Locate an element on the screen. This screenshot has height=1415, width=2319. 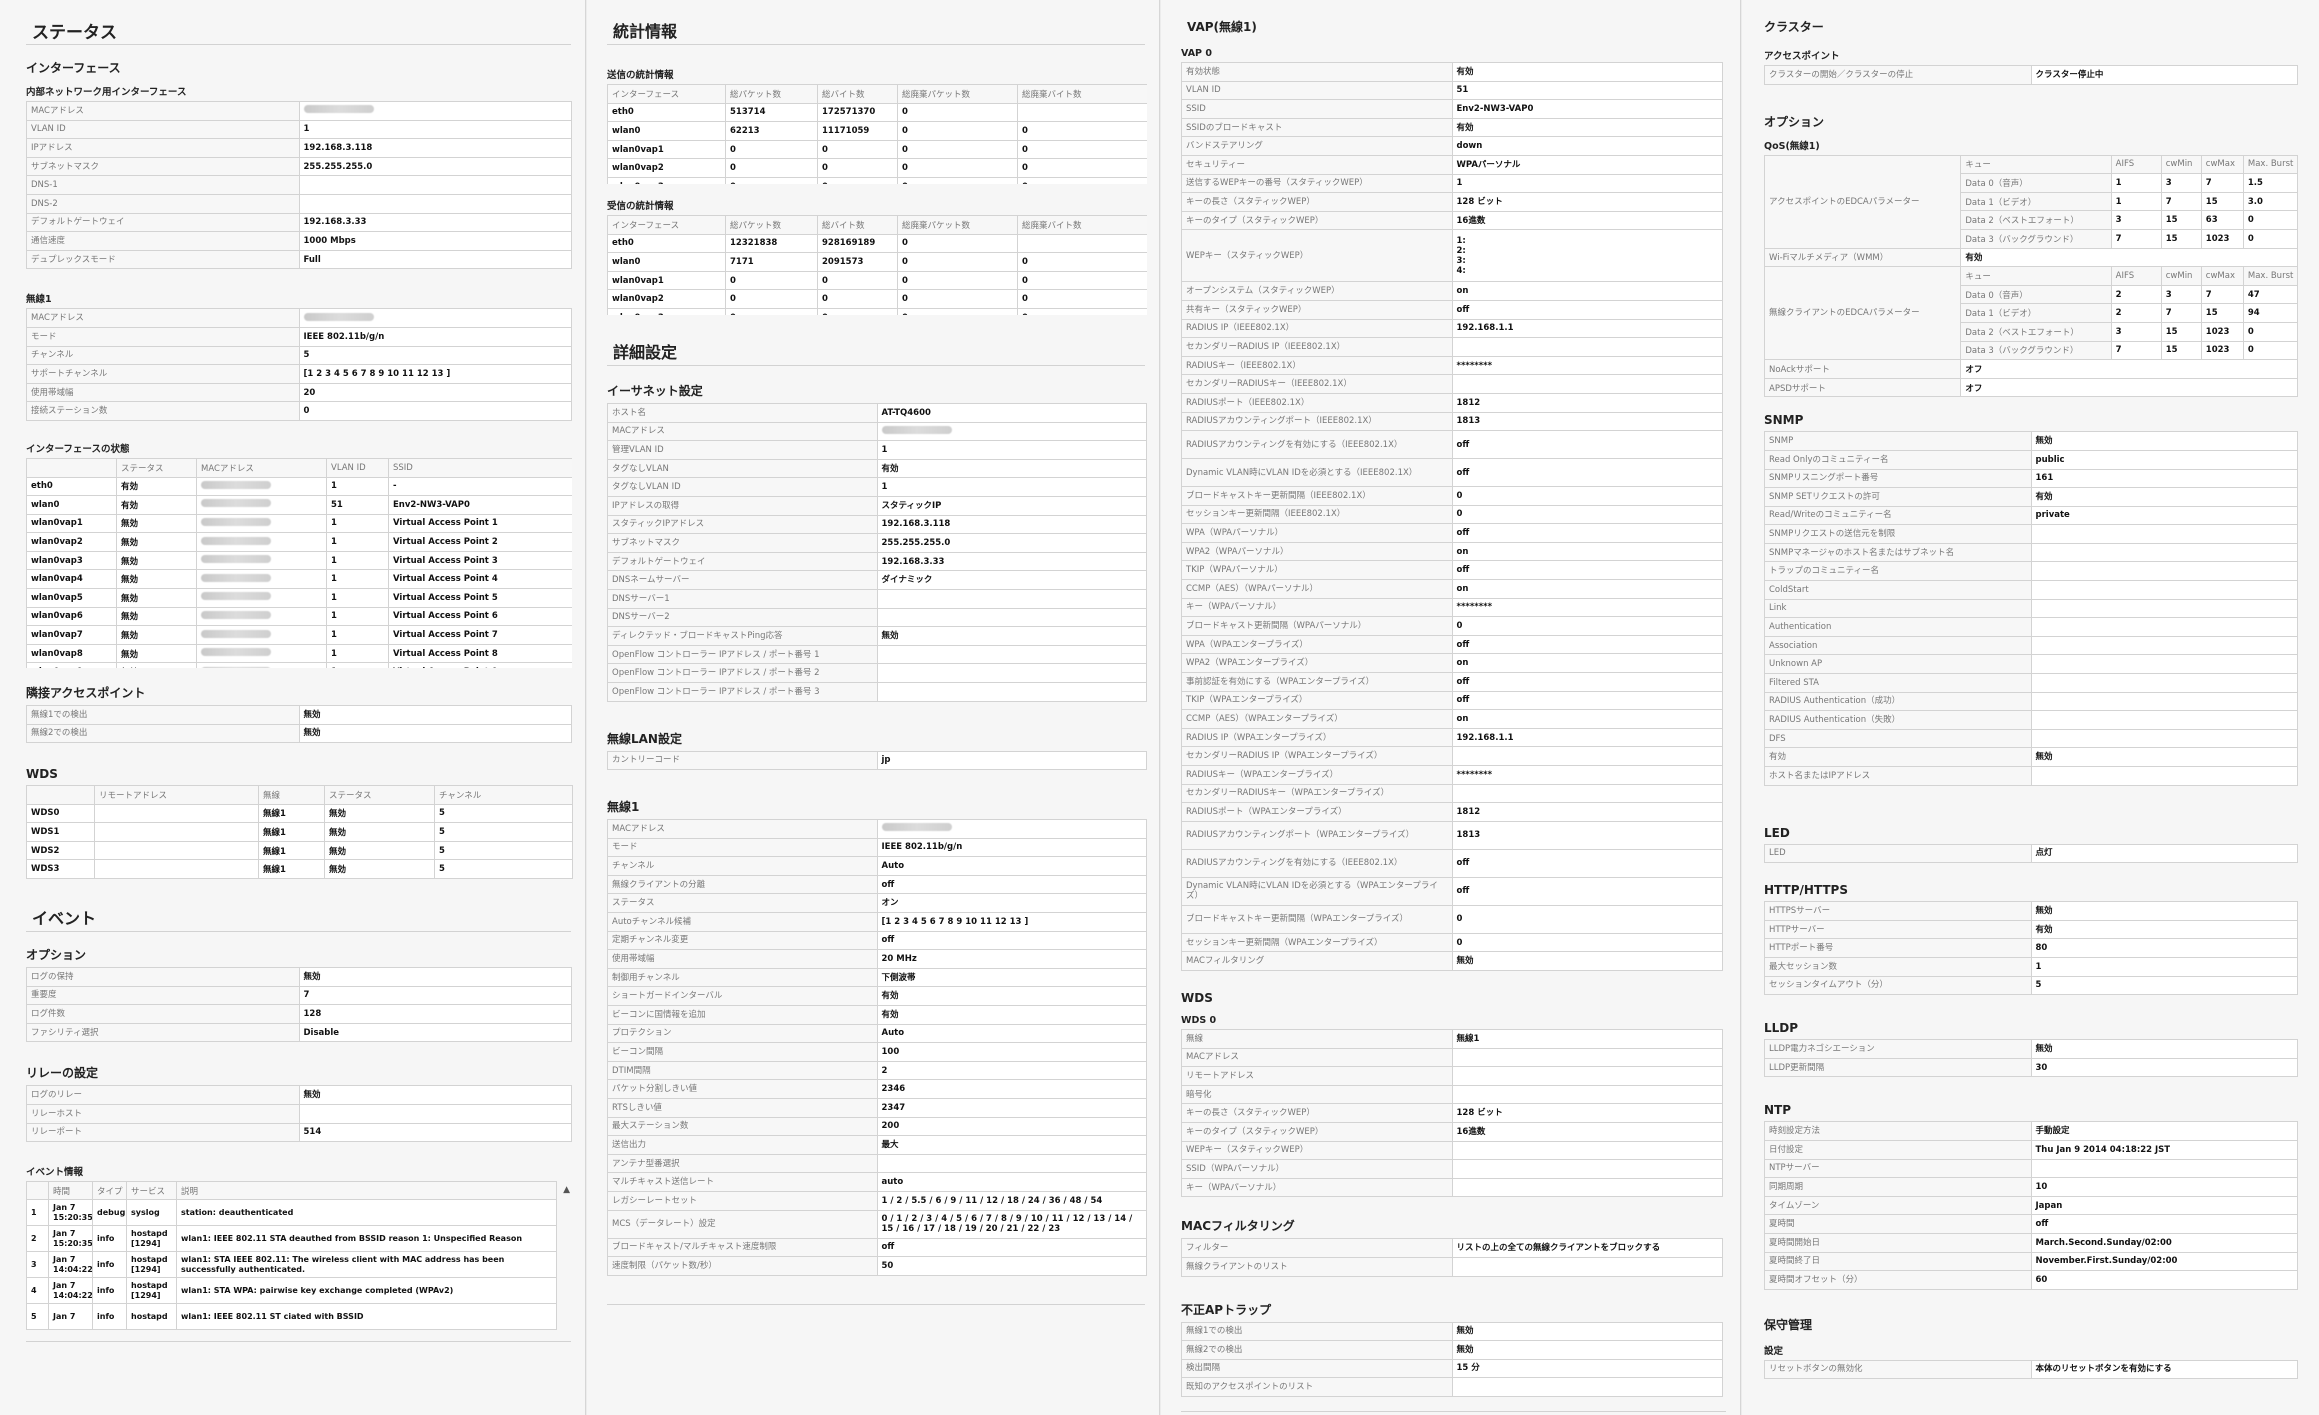
field-value: 手動設定 is located at coordinates (2164, 1131).